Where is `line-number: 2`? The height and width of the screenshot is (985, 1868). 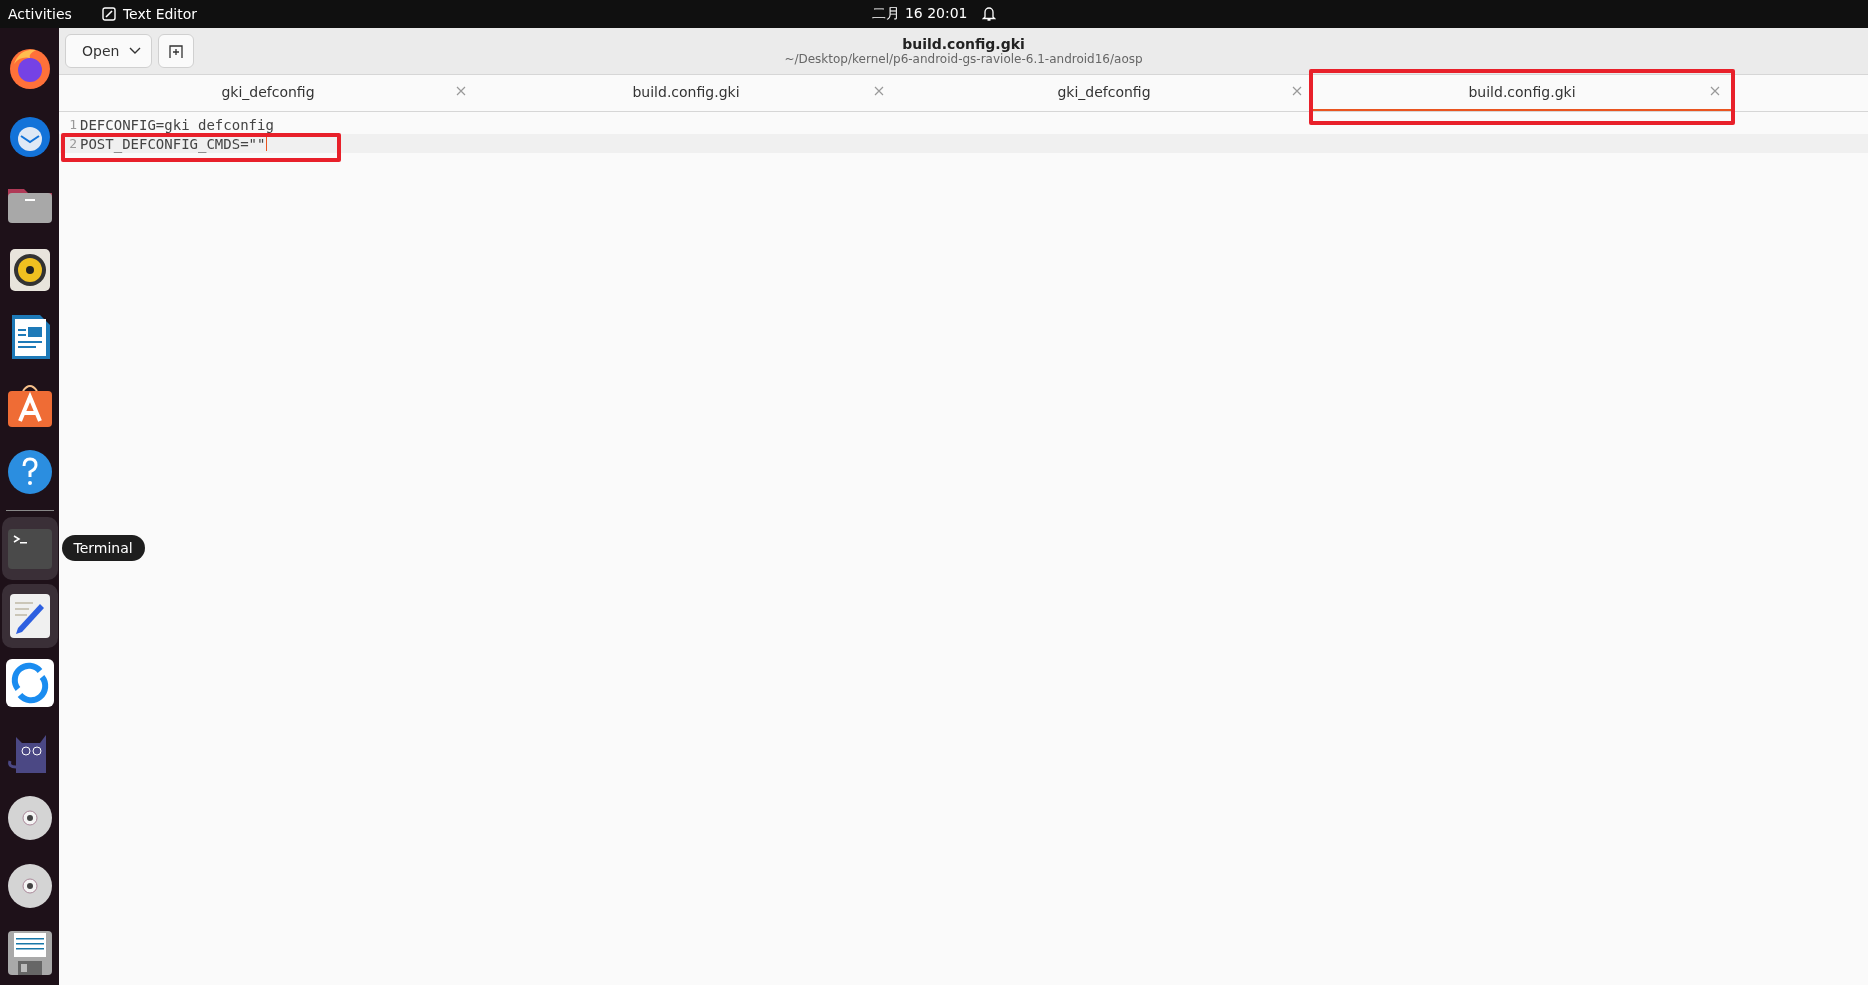 line-number: 2 is located at coordinates (73, 143).